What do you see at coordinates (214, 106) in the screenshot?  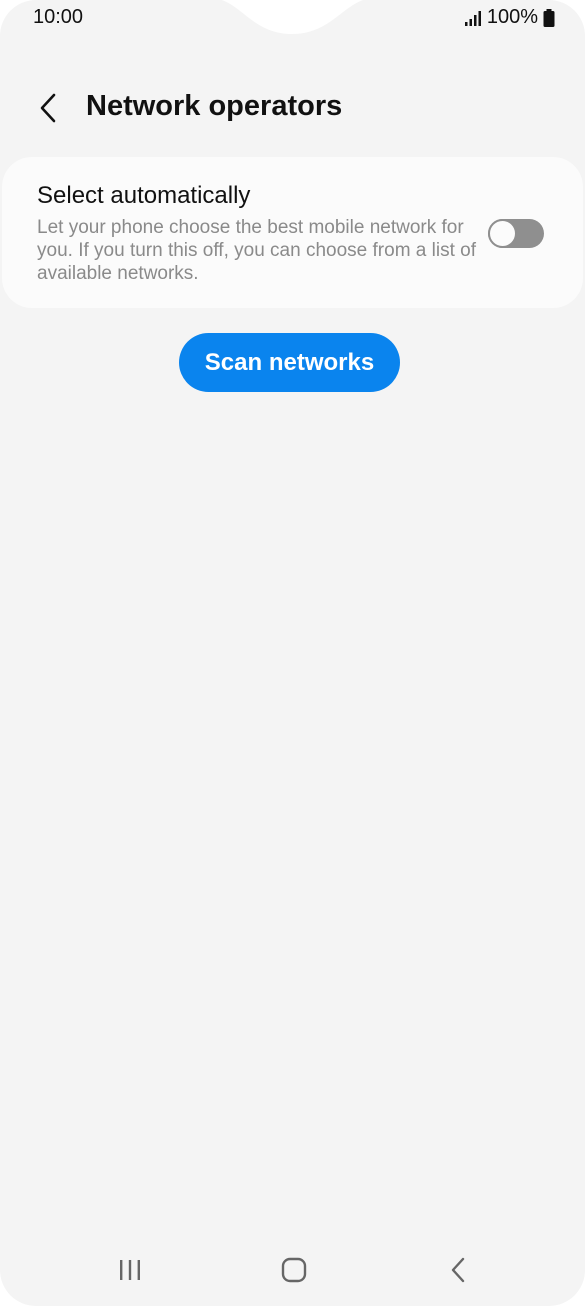 I see `page-title: Network operators` at bounding box center [214, 106].